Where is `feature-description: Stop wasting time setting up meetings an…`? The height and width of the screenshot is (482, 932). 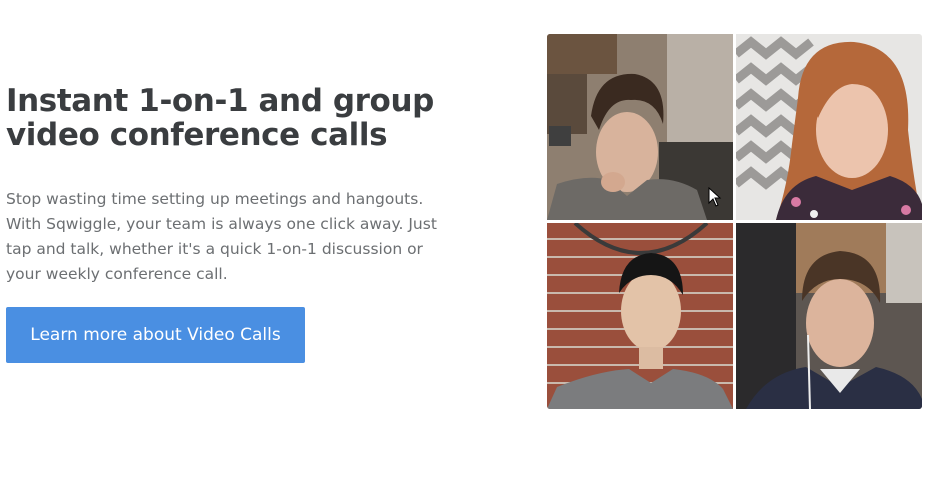
feature-description: Stop wasting time setting up meetings an… is located at coordinates (221, 236).